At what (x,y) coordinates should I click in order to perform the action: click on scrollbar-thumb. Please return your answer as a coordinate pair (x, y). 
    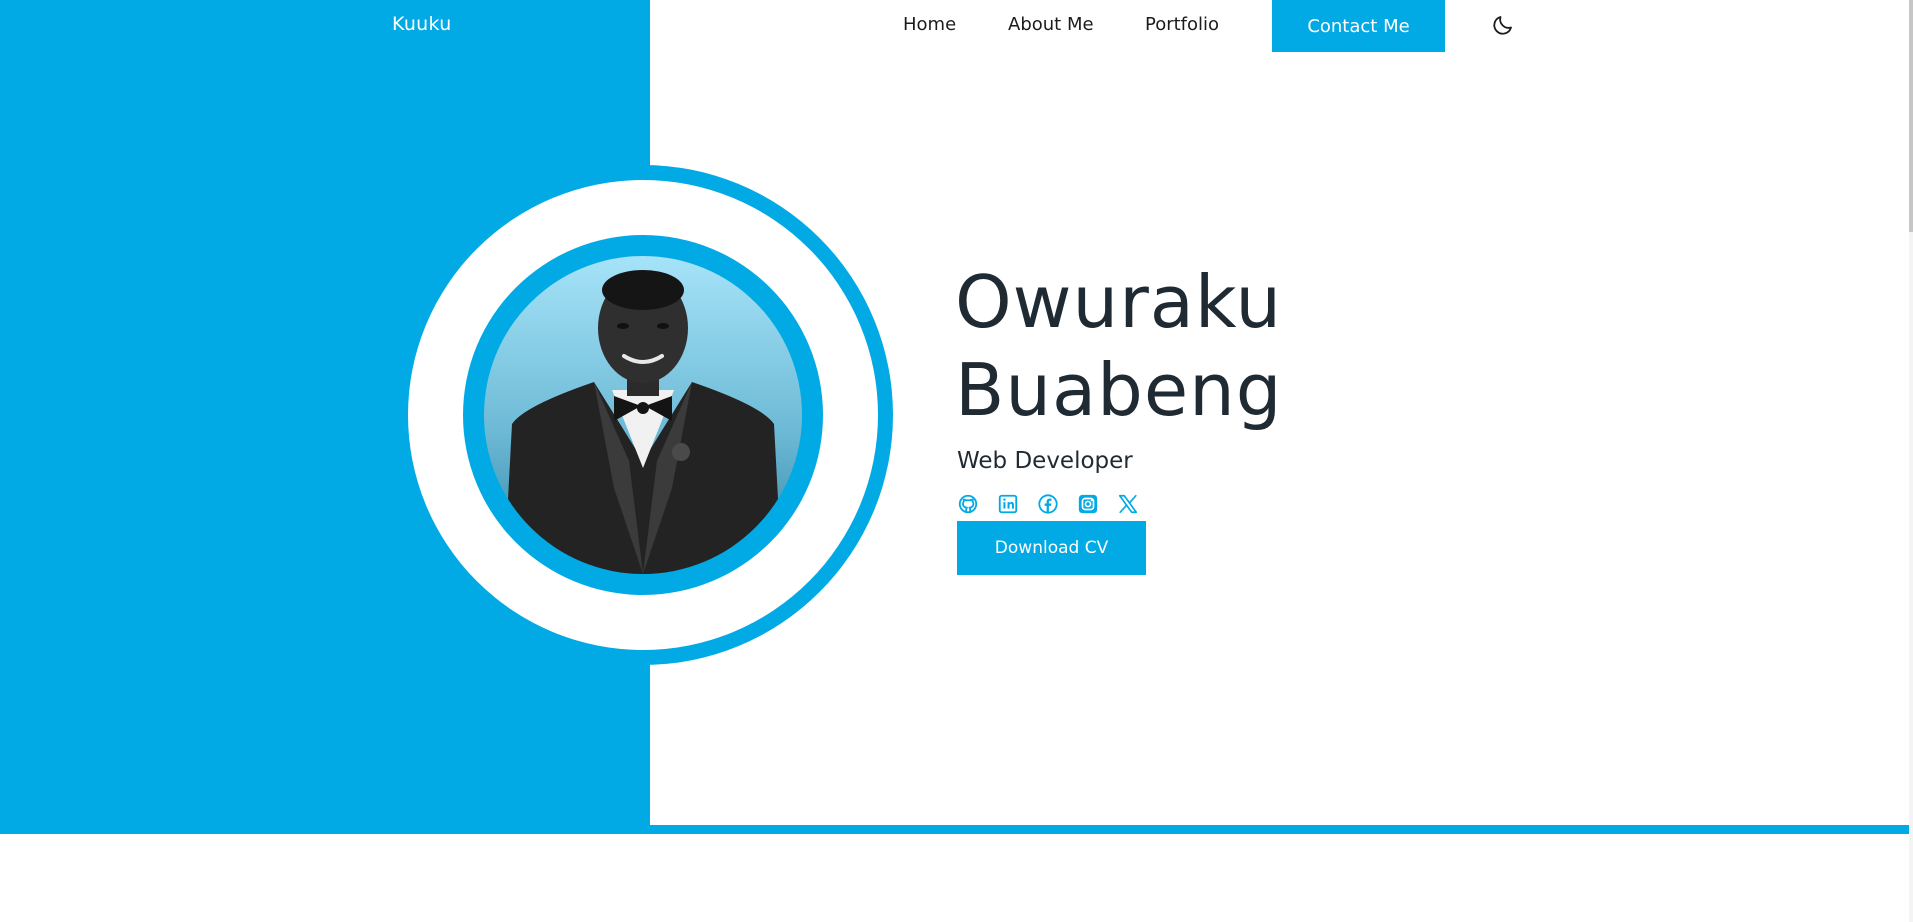
    Looking at the image, I should click on (1911, 116).